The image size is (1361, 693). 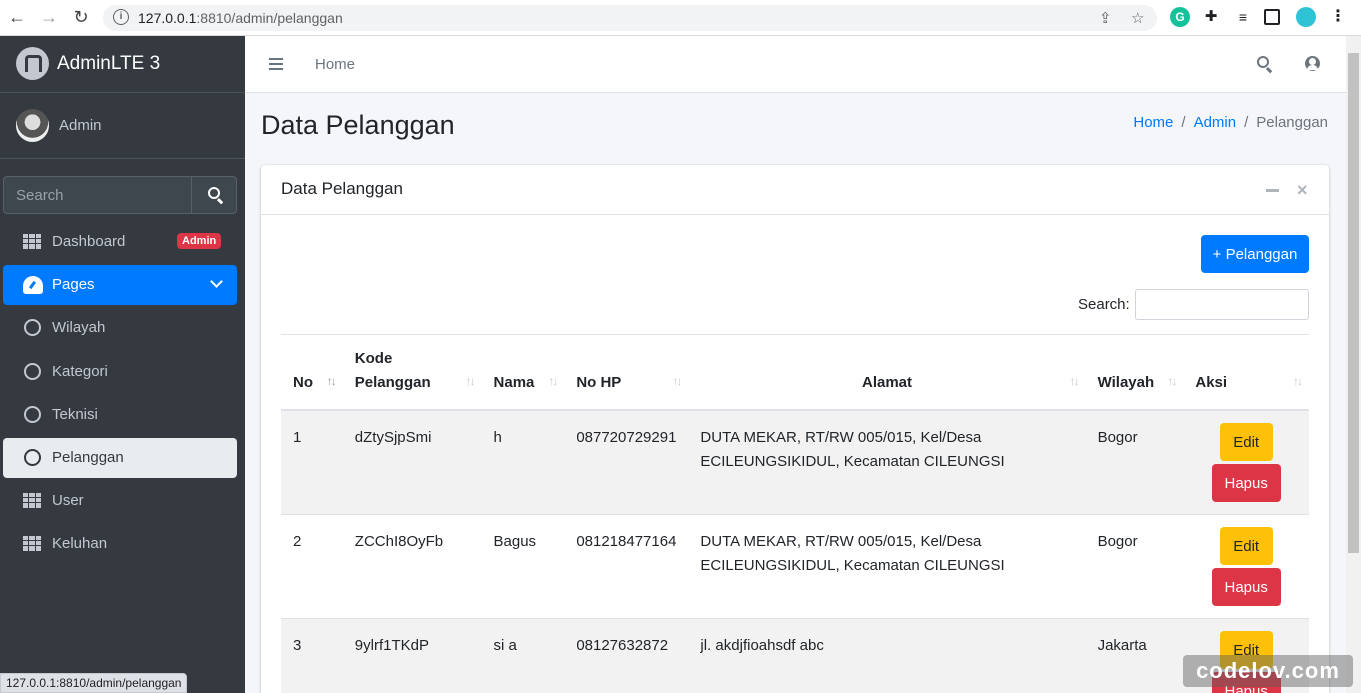 I want to click on cell-hp: 08127632872, so click(x=626, y=655).